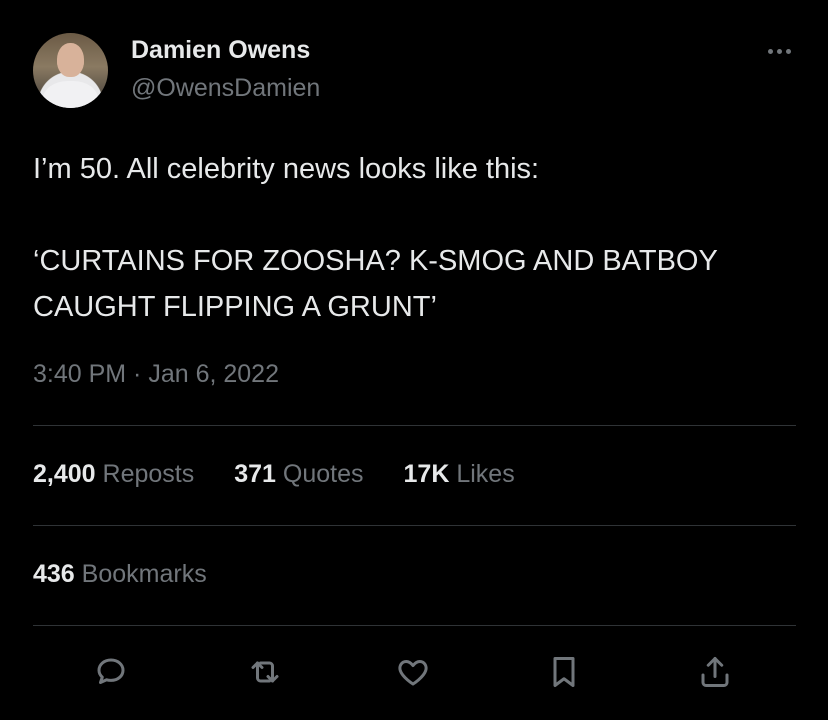  Describe the element at coordinates (156, 374) in the screenshot. I see `tweet-timestamp: 3:40 PM · Jan 6, 2022` at that location.